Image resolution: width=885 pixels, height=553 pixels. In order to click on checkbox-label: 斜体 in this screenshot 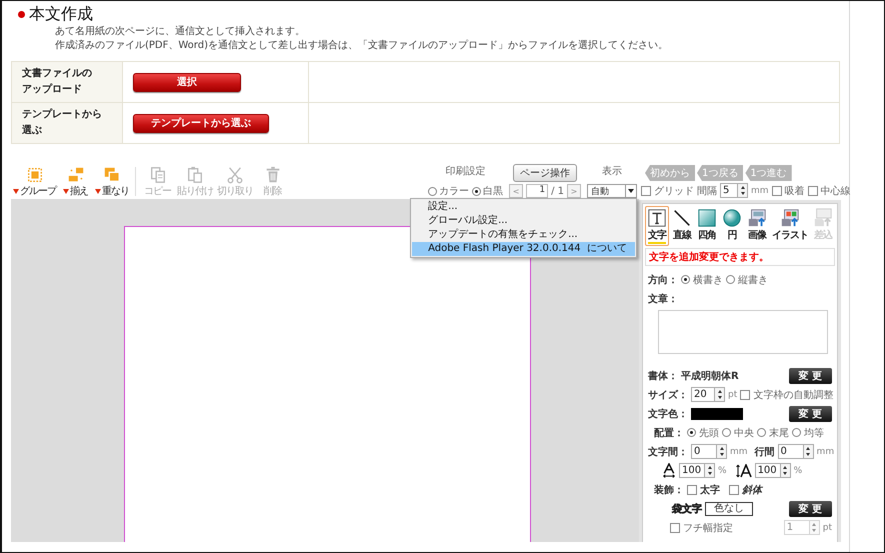, I will do `click(752, 490)`.